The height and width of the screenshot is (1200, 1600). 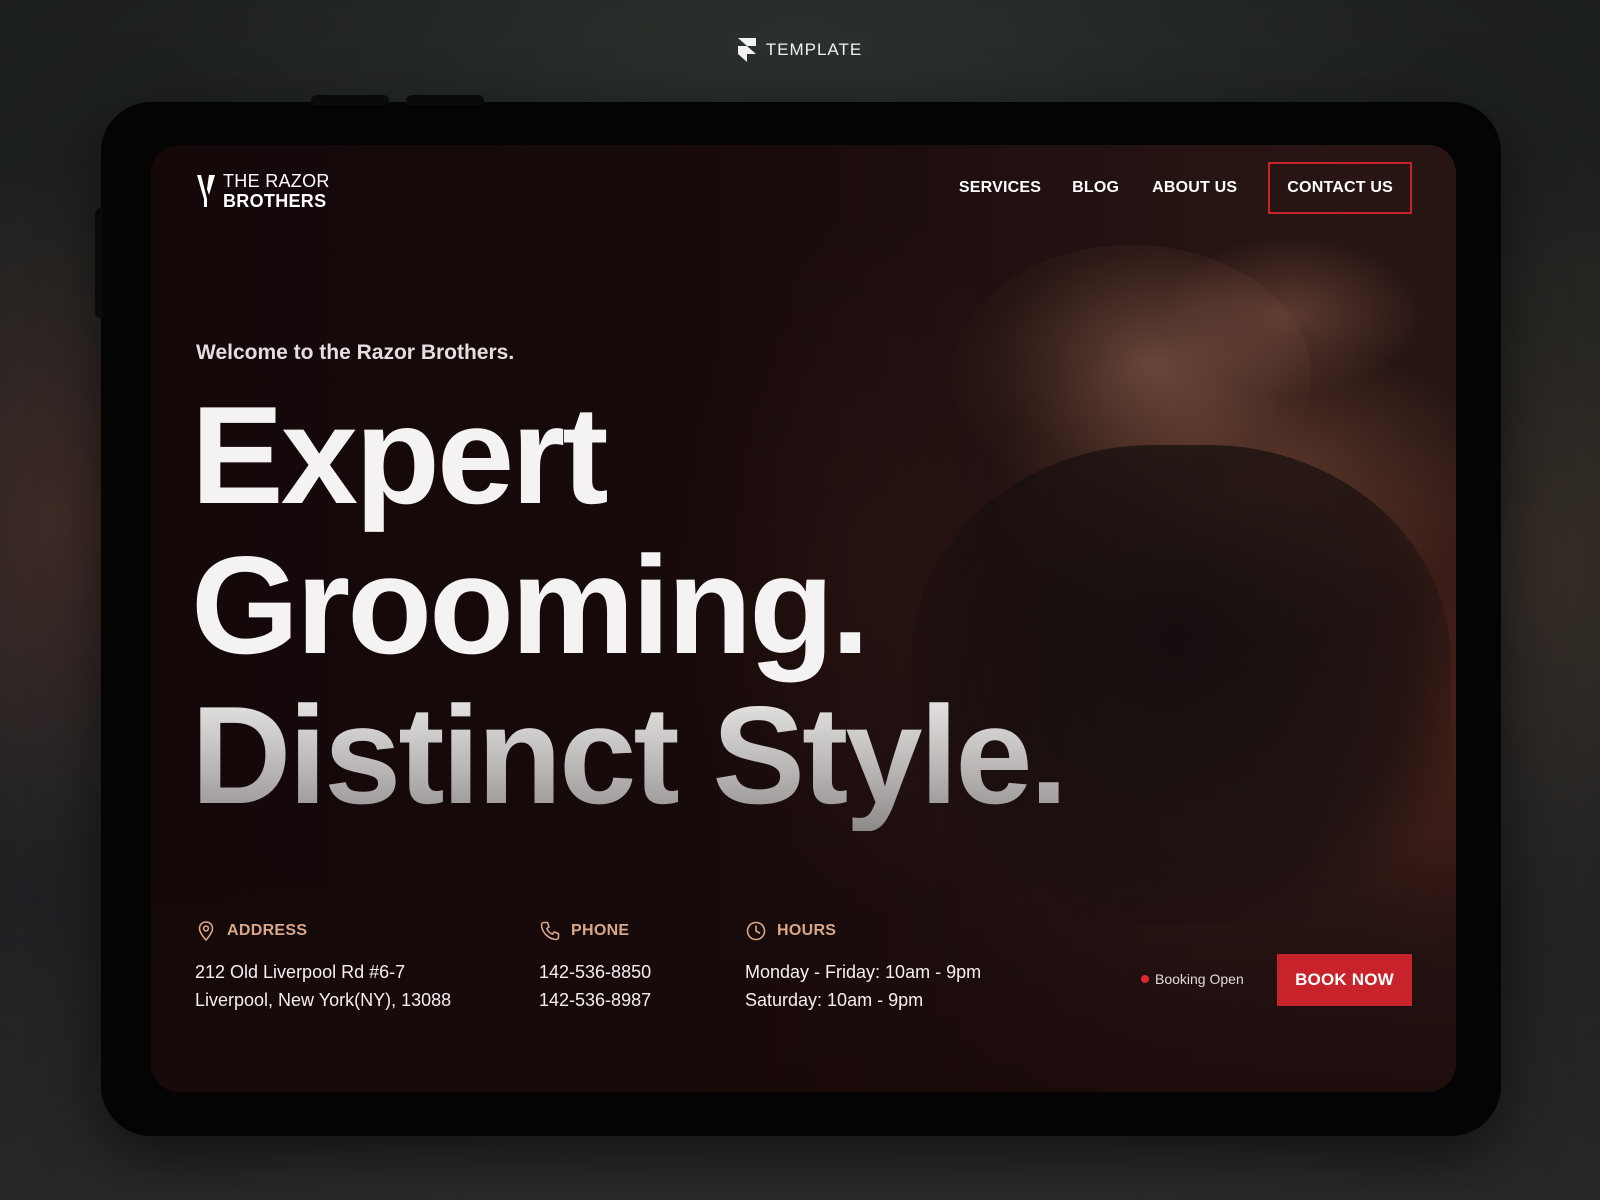 I want to click on template-badge: TEMPLATE, so click(x=800, y=50).